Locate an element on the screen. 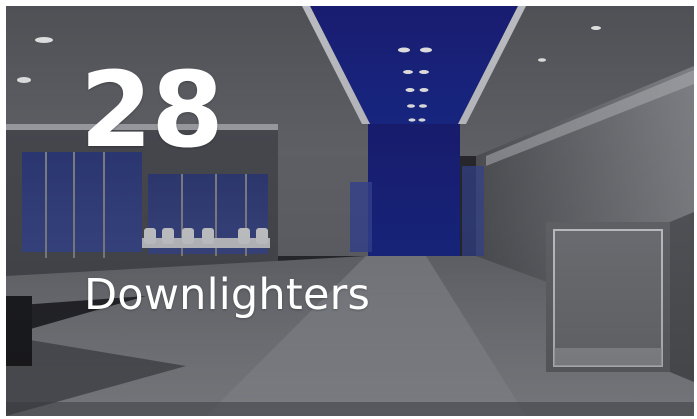 The height and width of the screenshot is (419, 697). category-label: Downlighters is located at coordinates (227, 295).